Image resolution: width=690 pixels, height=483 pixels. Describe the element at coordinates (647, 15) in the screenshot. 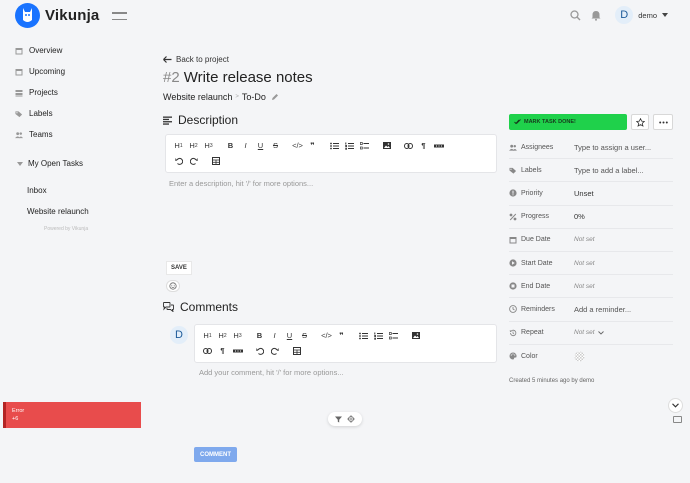

I see `username: demo` at that location.